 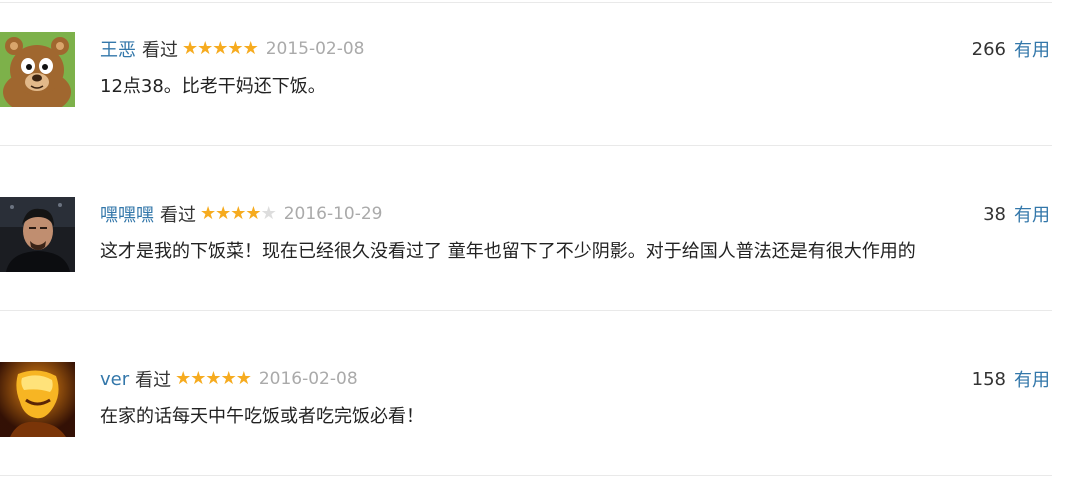 I want to click on vote-count: 38, so click(x=994, y=214).